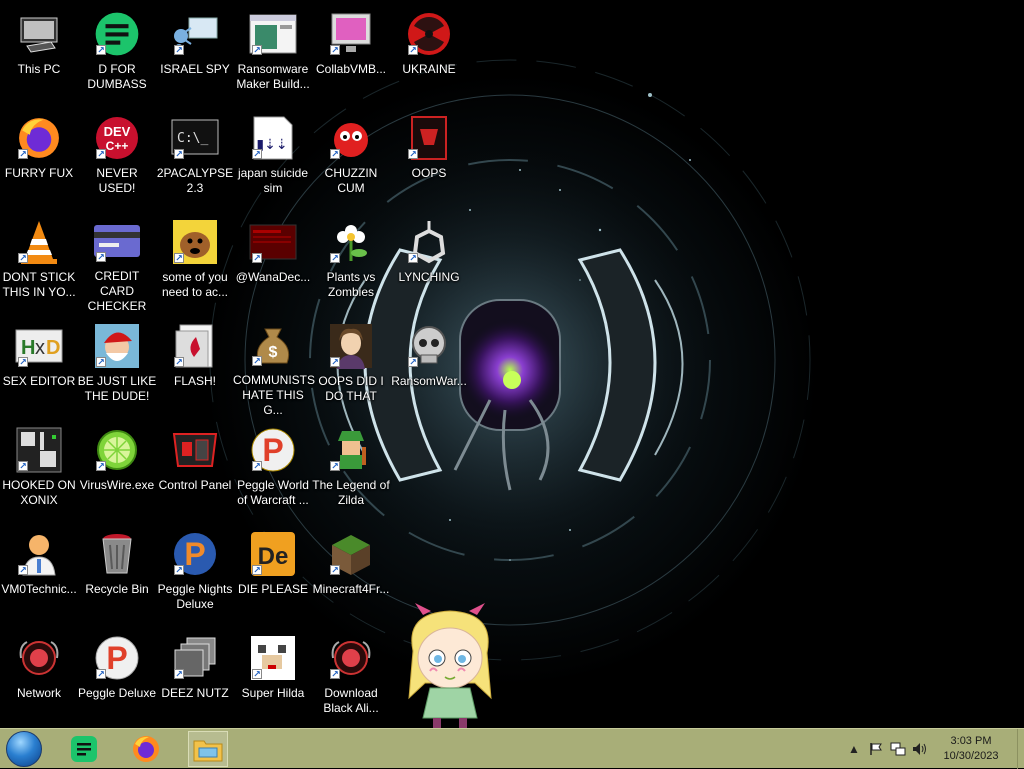 The width and height of the screenshot is (1024, 769). Describe the element at coordinates (512, 748) in the screenshot. I see `taskbar: ▲ 3:03 PM 10/30/2023` at that location.